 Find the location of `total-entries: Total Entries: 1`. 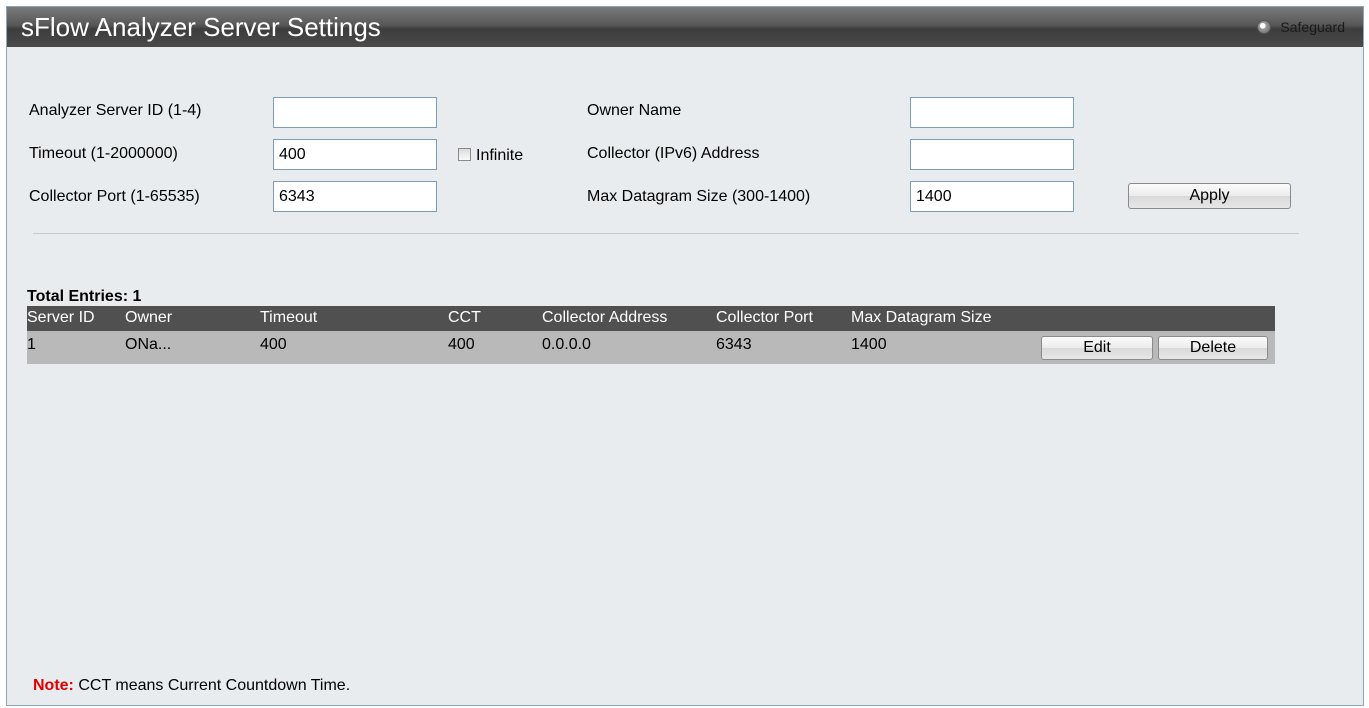

total-entries: Total Entries: 1 is located at coordinates (84, 296).